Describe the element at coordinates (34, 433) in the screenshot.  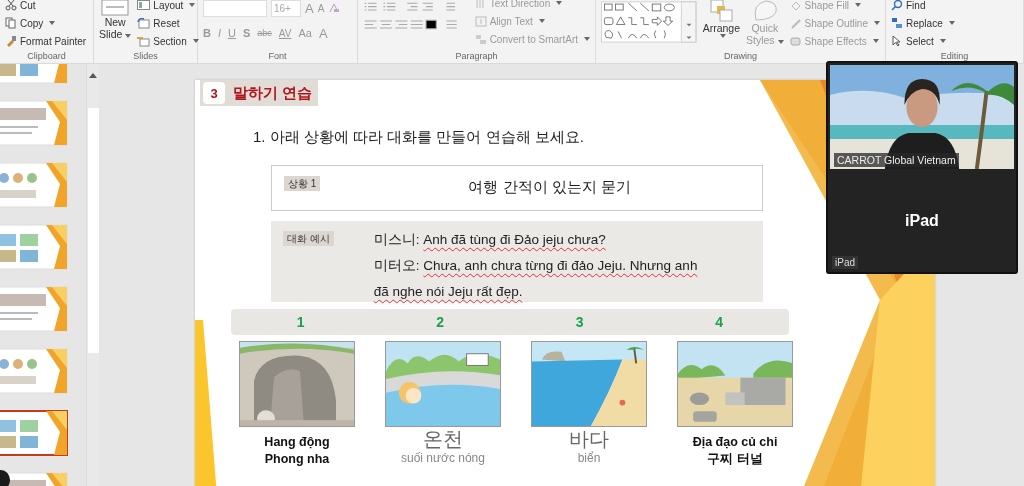
I see `slide-thumbnail` at that location.